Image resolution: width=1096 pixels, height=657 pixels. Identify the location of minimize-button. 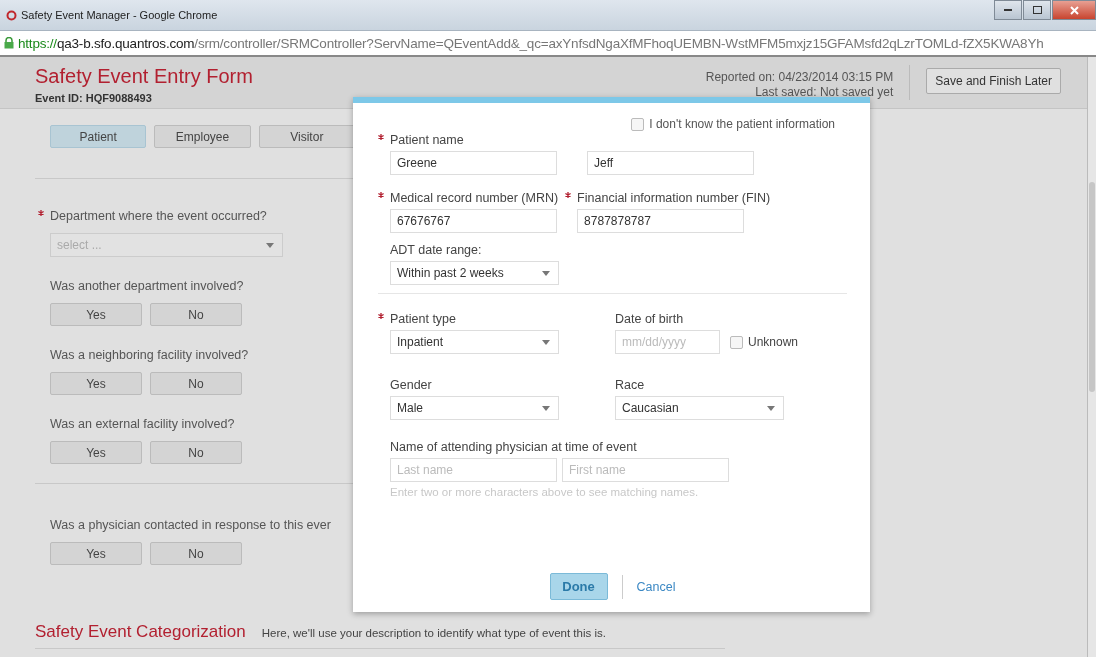
(1008, 10).